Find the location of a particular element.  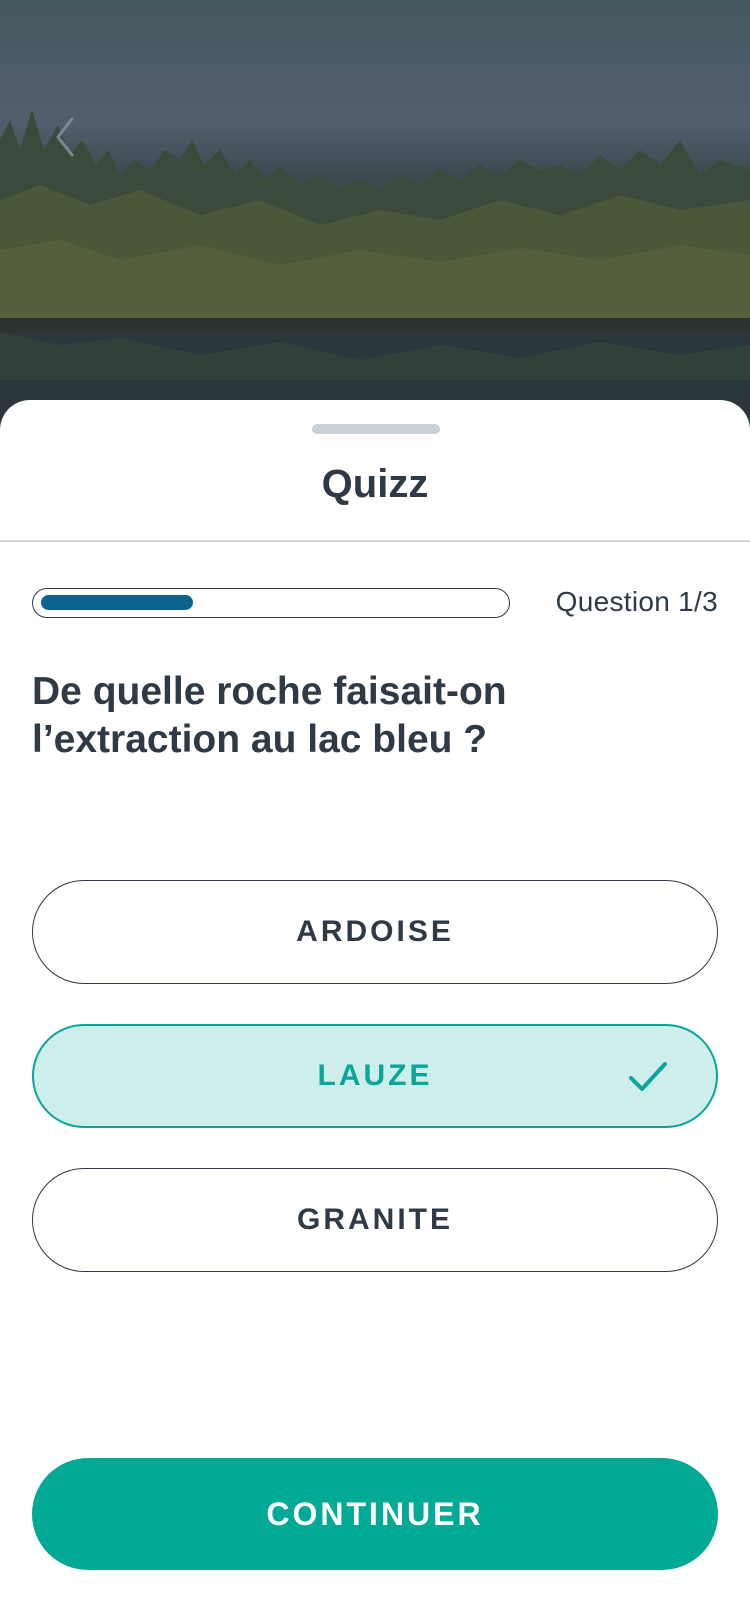

divider is located at coordinates (375, 541).